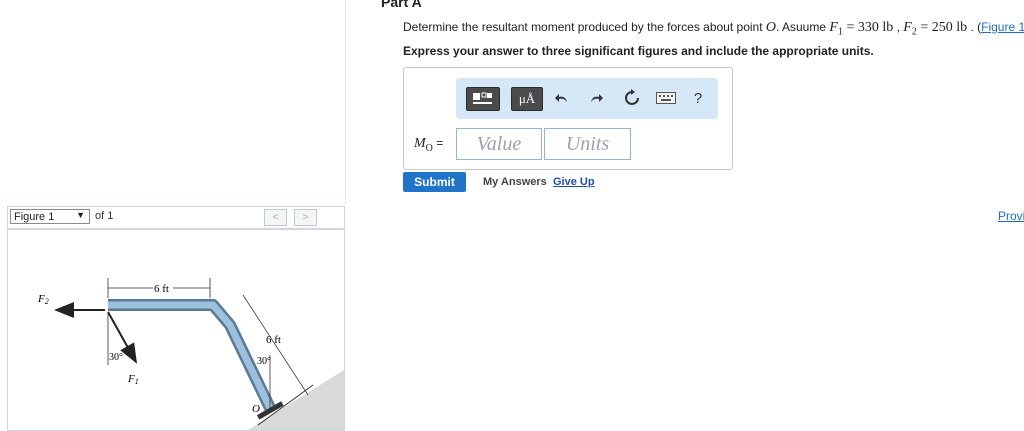 This screenshot has width=1024, height=431. Describe the element at coordinates (942, 27) in the screenshot. I see `f2-value: = 250 lb` at that location.